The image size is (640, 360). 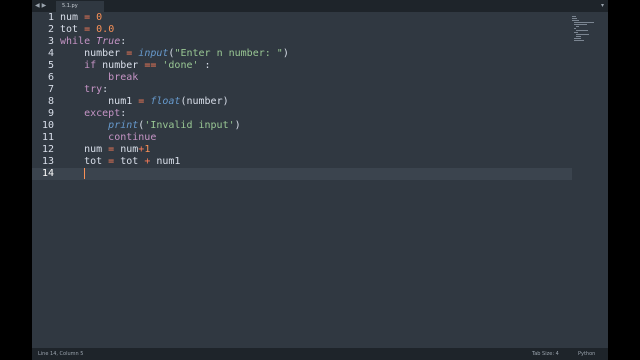 I want to click on code-line: number = input("Enter n number: "), so click(x=310, y=54).